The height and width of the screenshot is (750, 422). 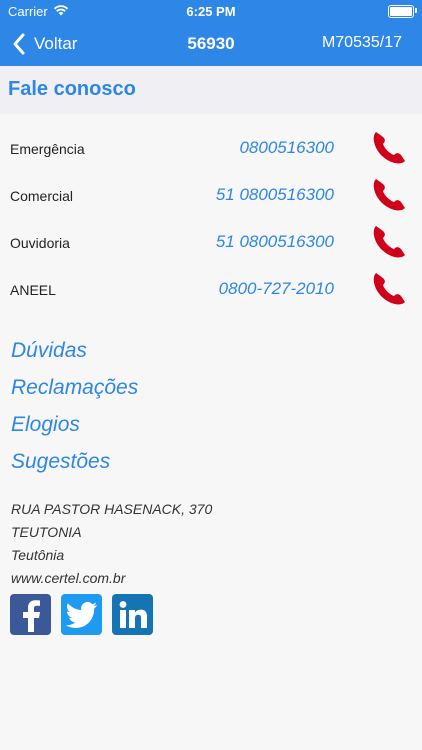 I want to click on address-city-upper: TEUTONIA, so click(x=46, y=532).